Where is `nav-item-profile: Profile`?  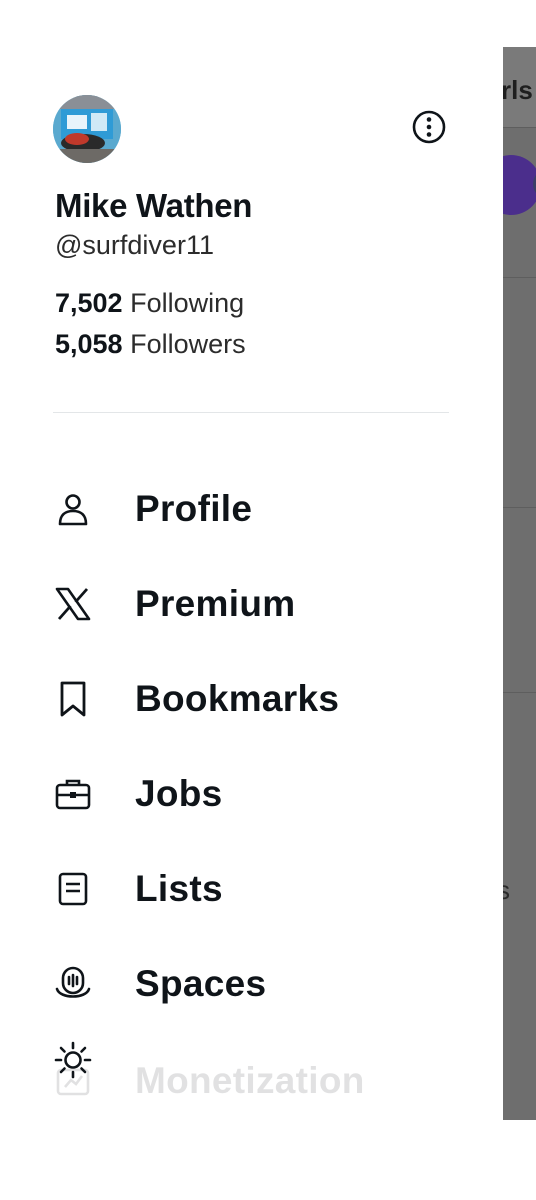 nav-item-profile: Profile is located at coordinates (251, 509).